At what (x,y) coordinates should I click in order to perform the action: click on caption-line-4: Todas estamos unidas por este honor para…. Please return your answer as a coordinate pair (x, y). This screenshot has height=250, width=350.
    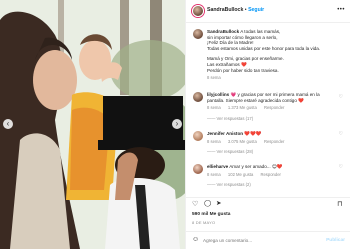
    Looking at the image, I should click on (264, 48).